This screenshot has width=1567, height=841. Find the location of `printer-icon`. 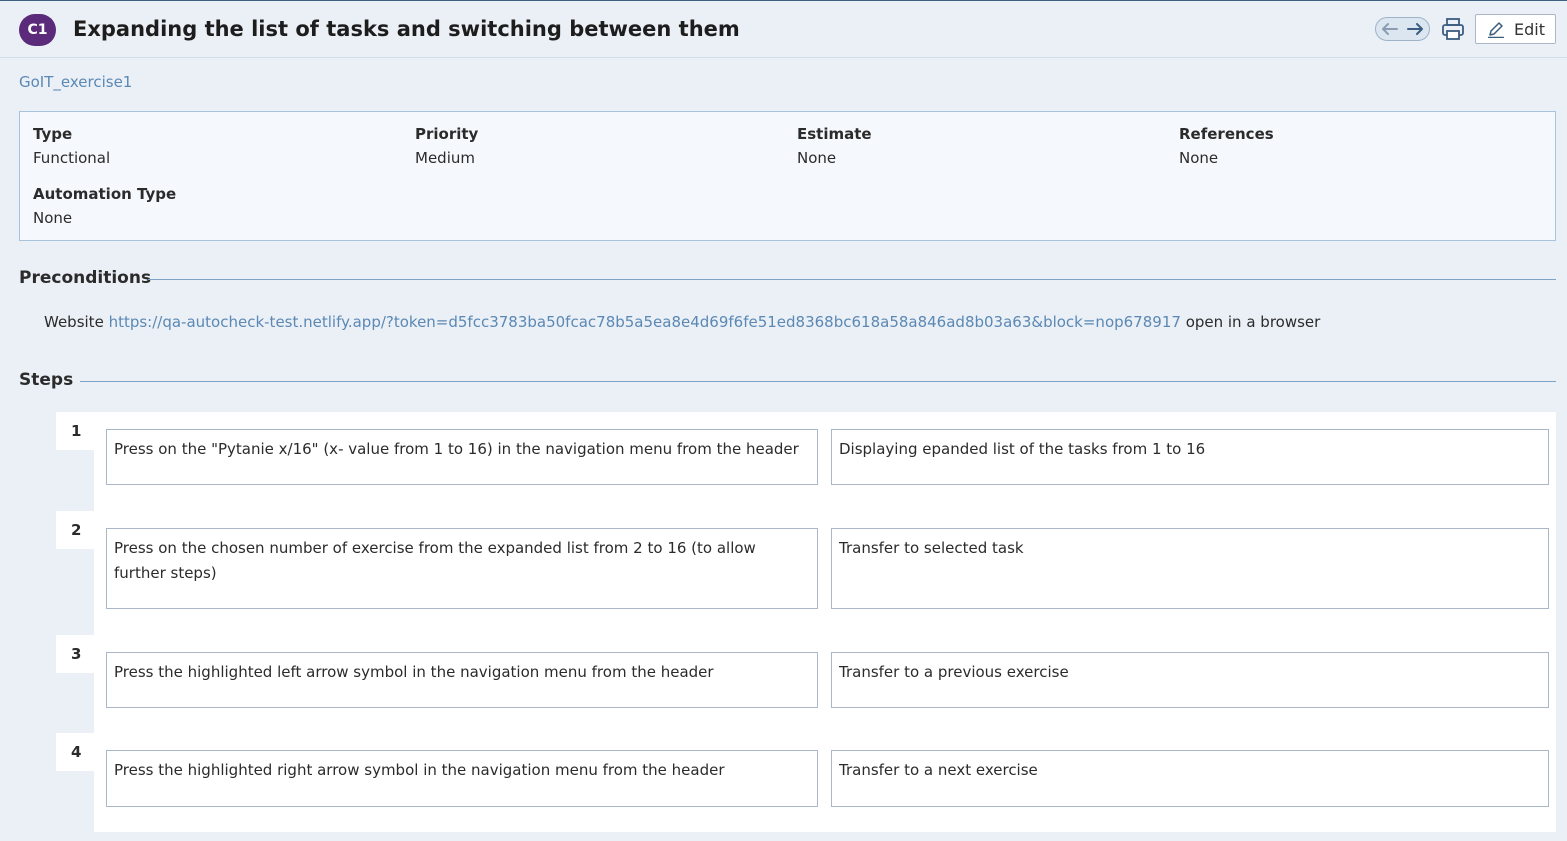

printer-icon is located at coordinates (1453, 29).